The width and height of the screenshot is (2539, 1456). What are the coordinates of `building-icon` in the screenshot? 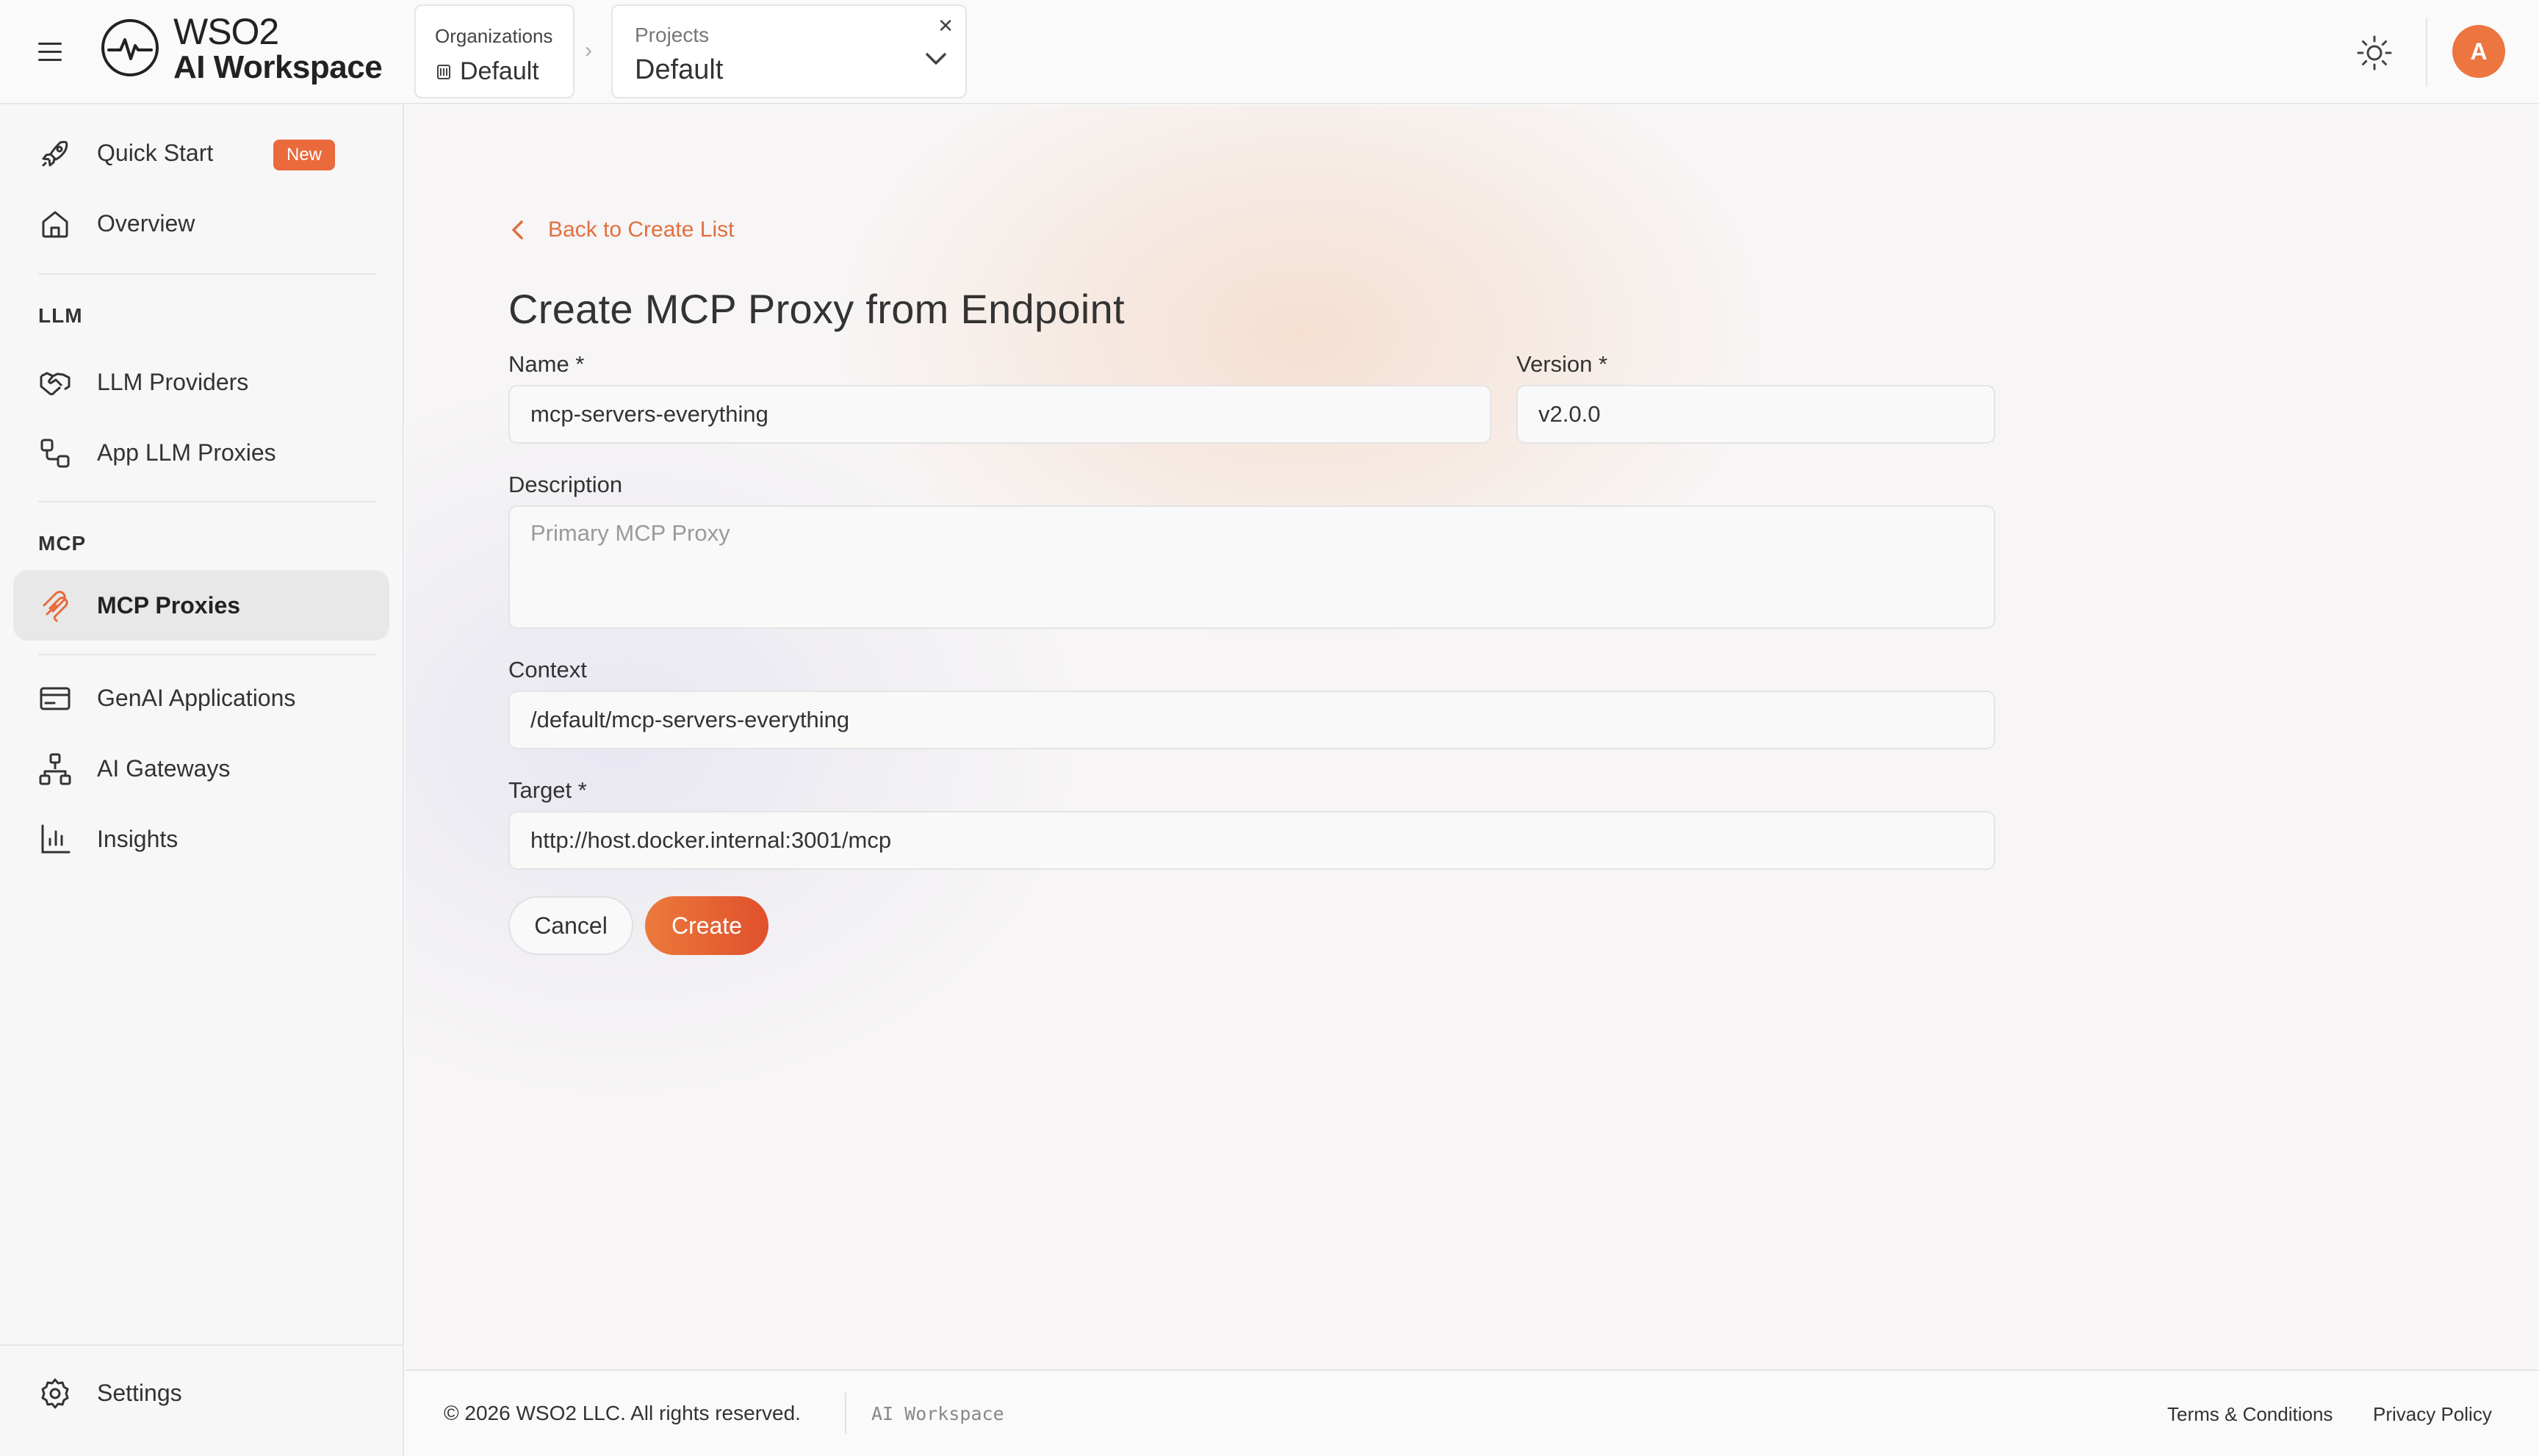 It's located at (443, 71).